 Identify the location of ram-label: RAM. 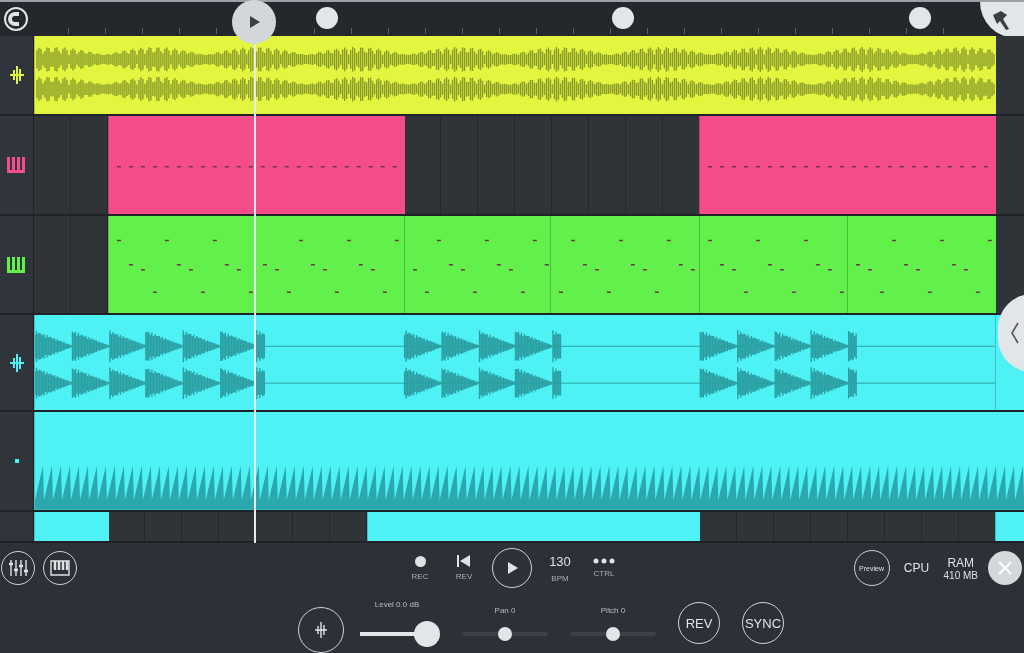
(961, 562).